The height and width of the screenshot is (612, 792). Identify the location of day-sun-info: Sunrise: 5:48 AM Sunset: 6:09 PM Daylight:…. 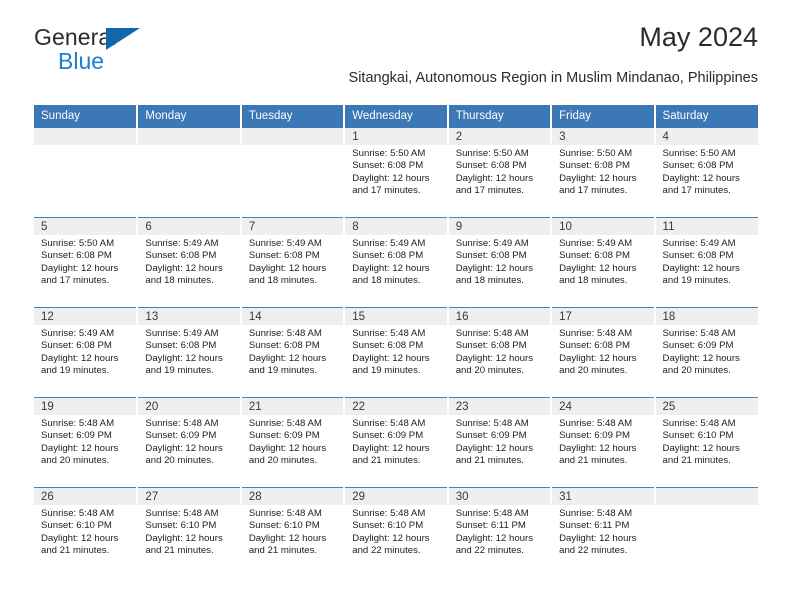
(707, 351).